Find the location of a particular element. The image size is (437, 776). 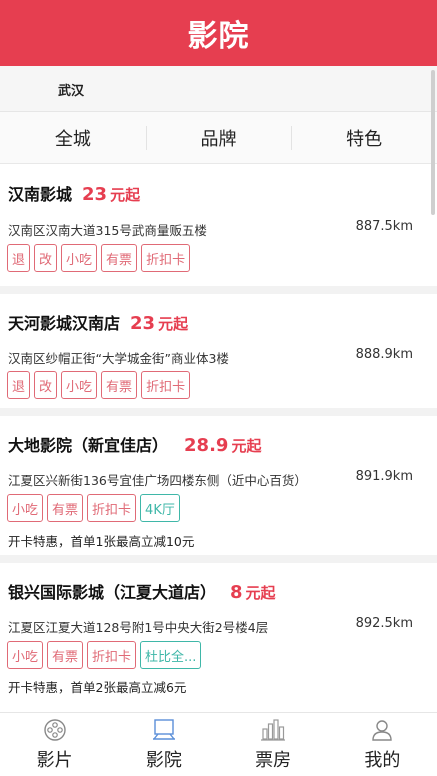

promo-text: 开卡特惠，首单1张最高立减10元 is located at coordinates (101, 541).